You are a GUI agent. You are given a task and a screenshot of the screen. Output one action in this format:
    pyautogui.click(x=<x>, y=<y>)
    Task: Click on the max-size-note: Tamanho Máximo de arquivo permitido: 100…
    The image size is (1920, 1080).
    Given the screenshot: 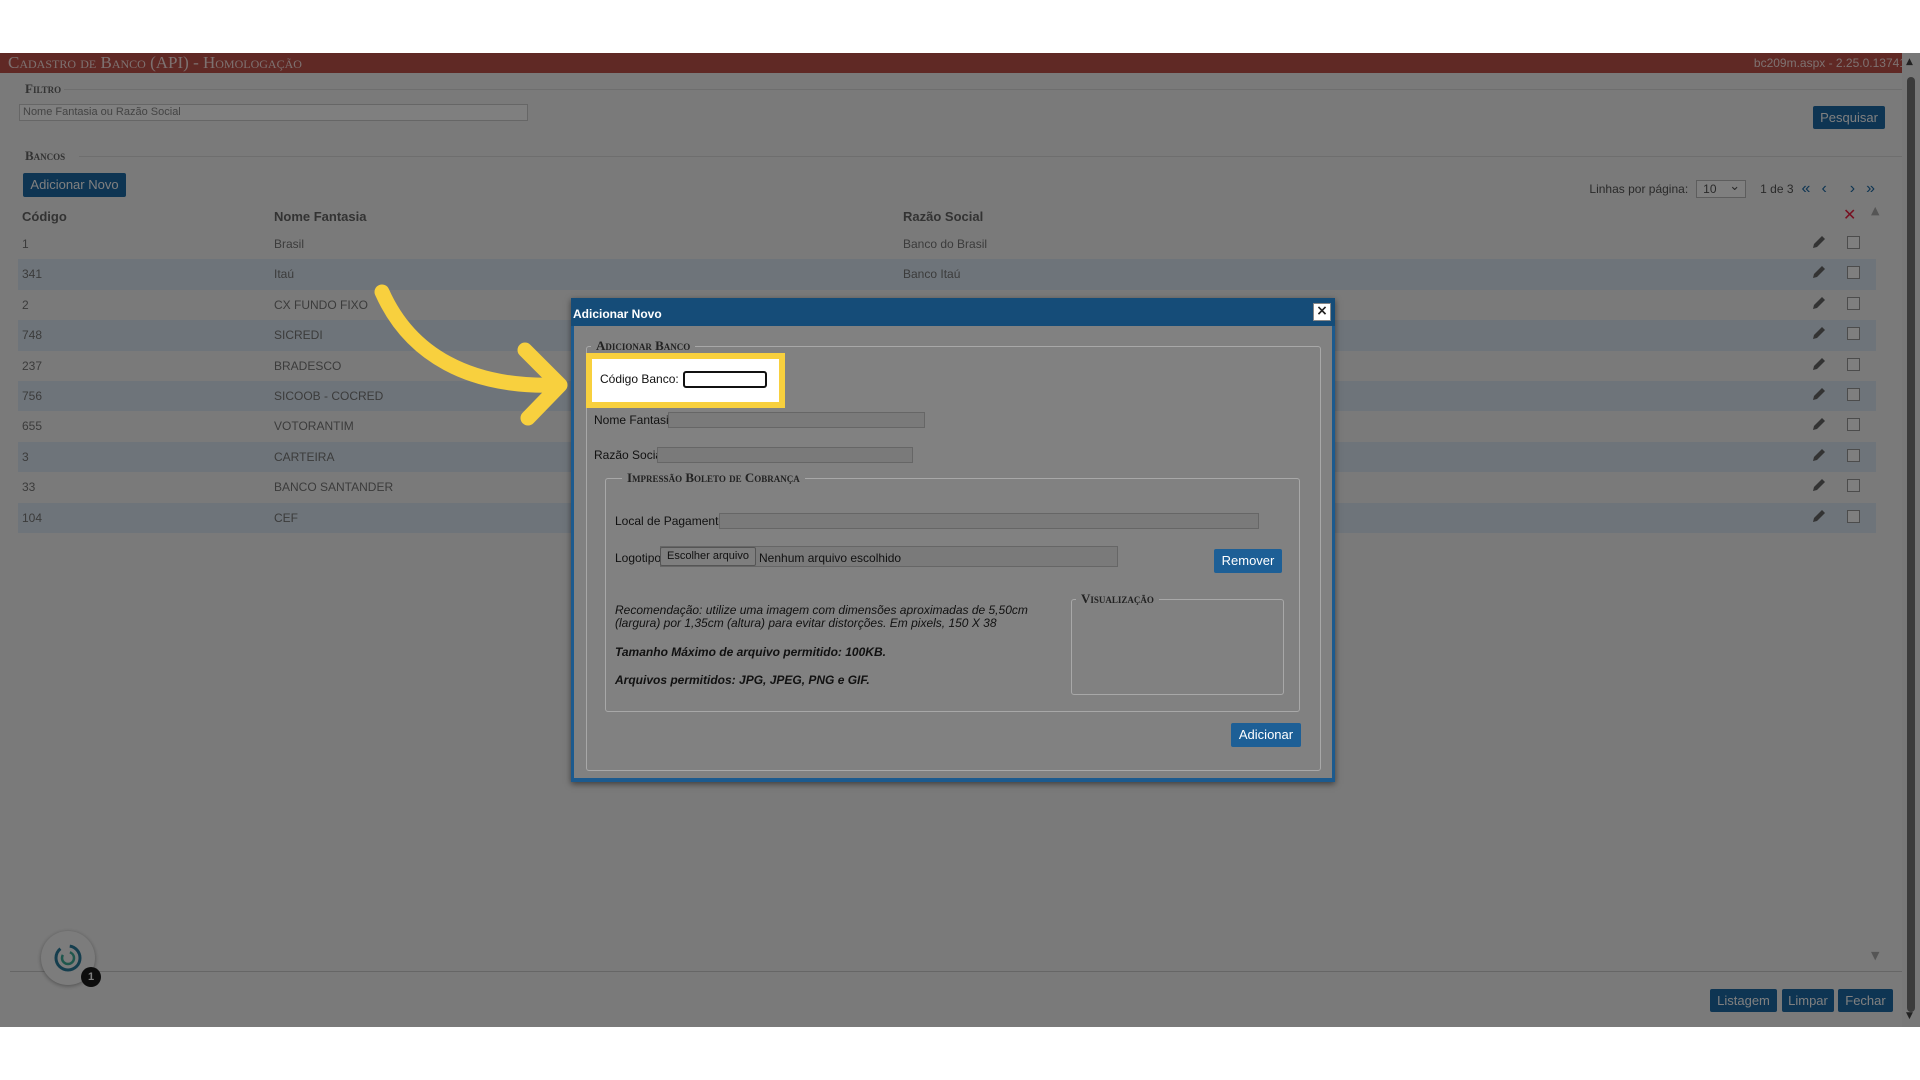 What is the action you would take?
    pyautogui.click(x=750, y=652)
    